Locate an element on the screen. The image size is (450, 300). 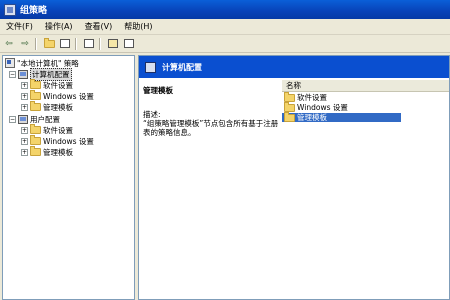
tree-node-computer-config: − 计算机配置 is located at coordinates (40, 74).